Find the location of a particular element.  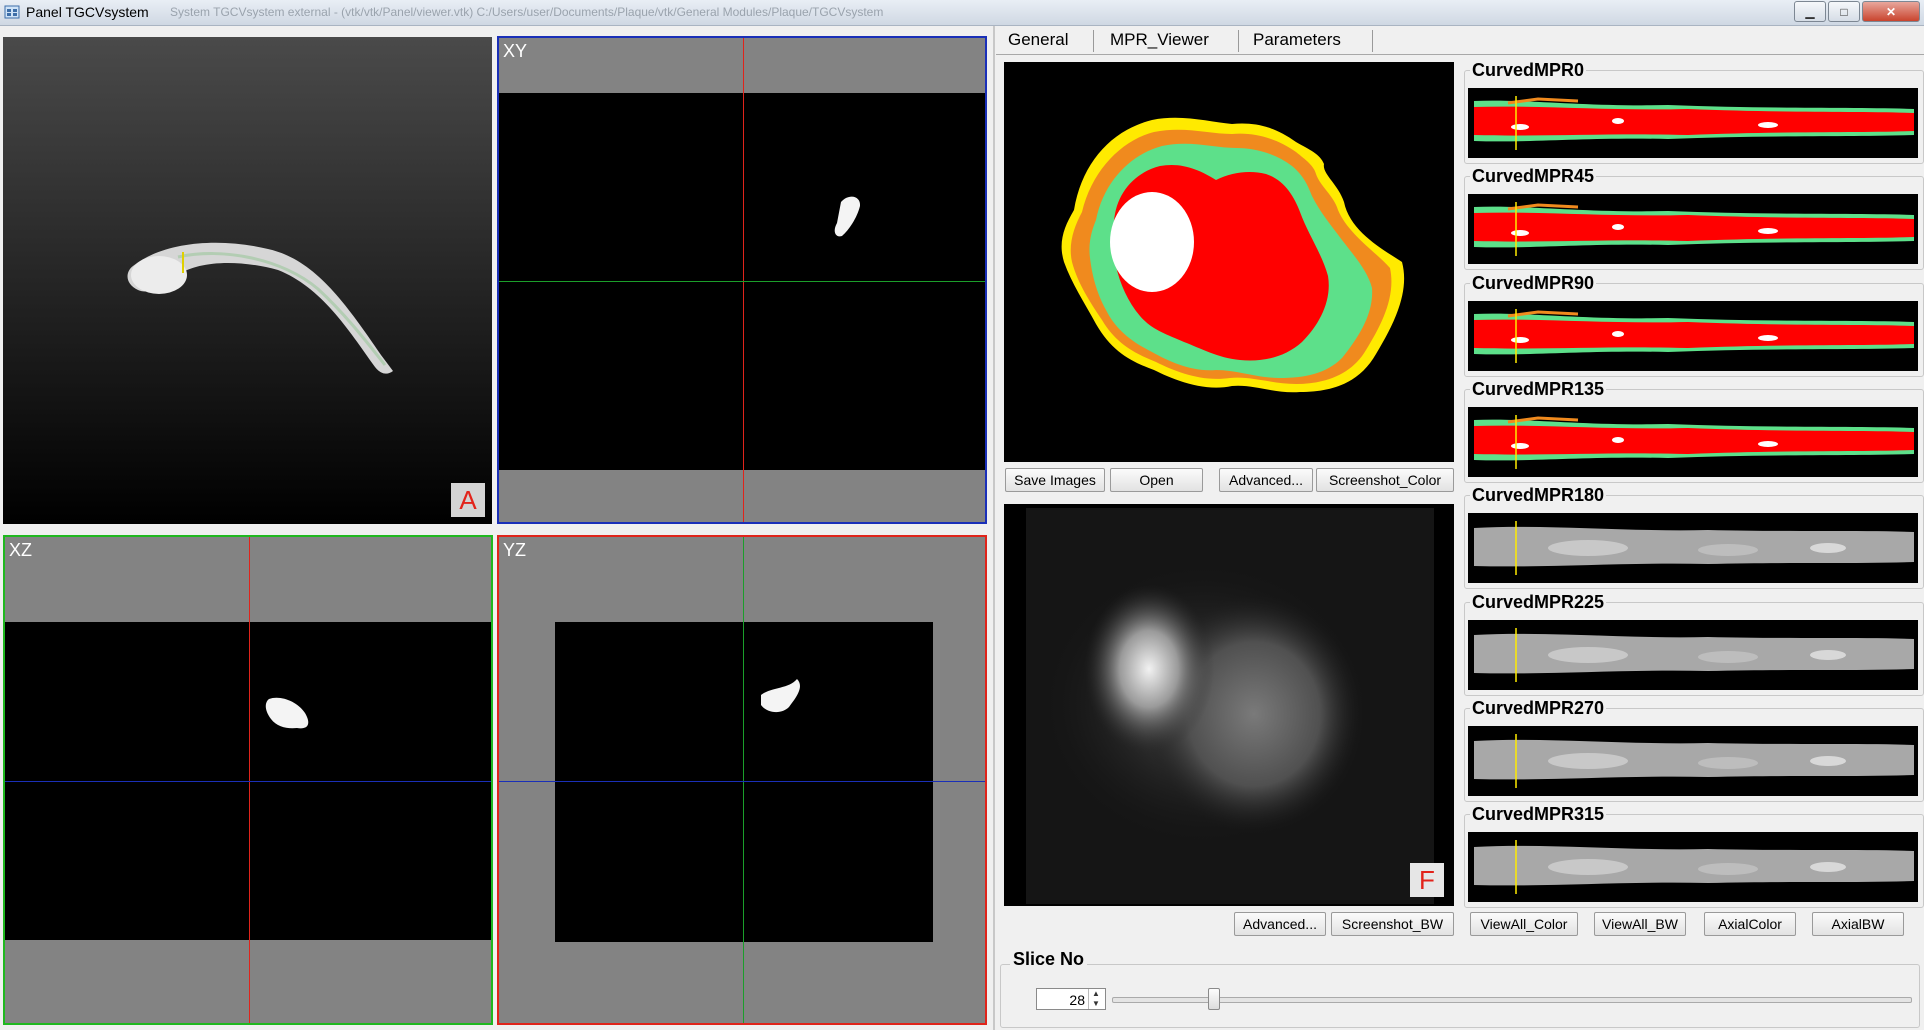

viewport-3d: A is located at coordinates (247, 280).